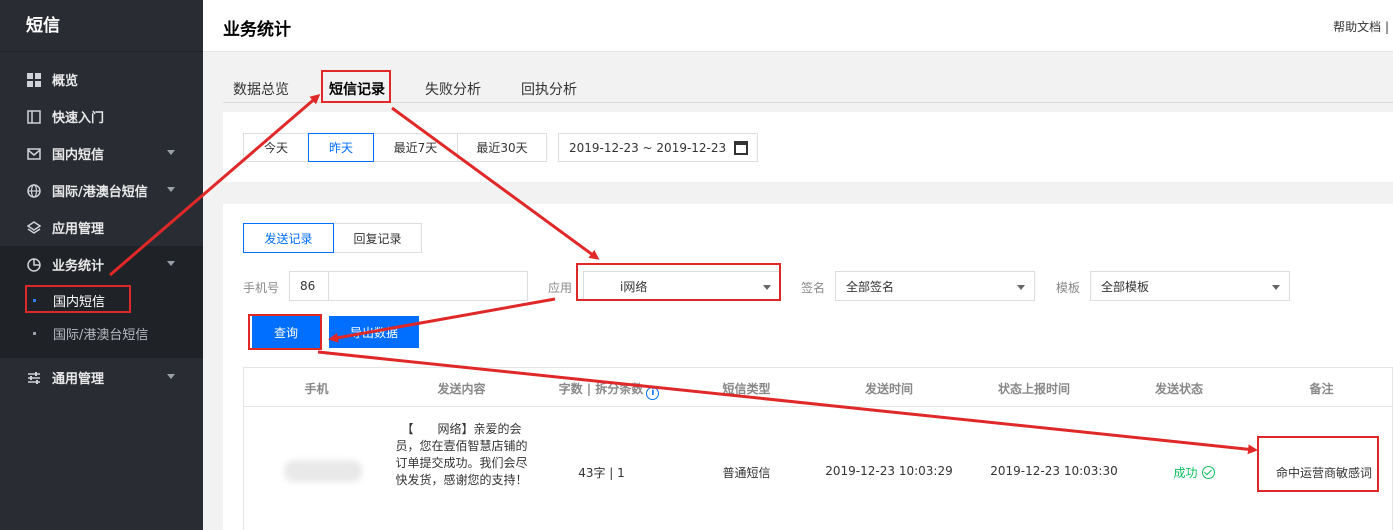  What do you see at coordinates (682, 286) in the screenshot?
I see `app-select: i网络` at bounding box center [682, 286].